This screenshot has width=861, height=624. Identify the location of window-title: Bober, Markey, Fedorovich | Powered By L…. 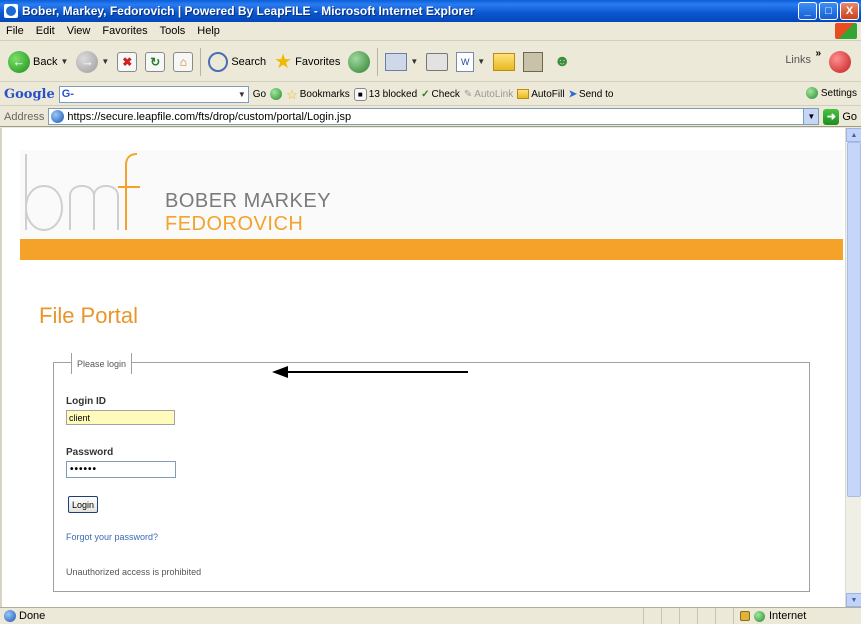
(248, 11).